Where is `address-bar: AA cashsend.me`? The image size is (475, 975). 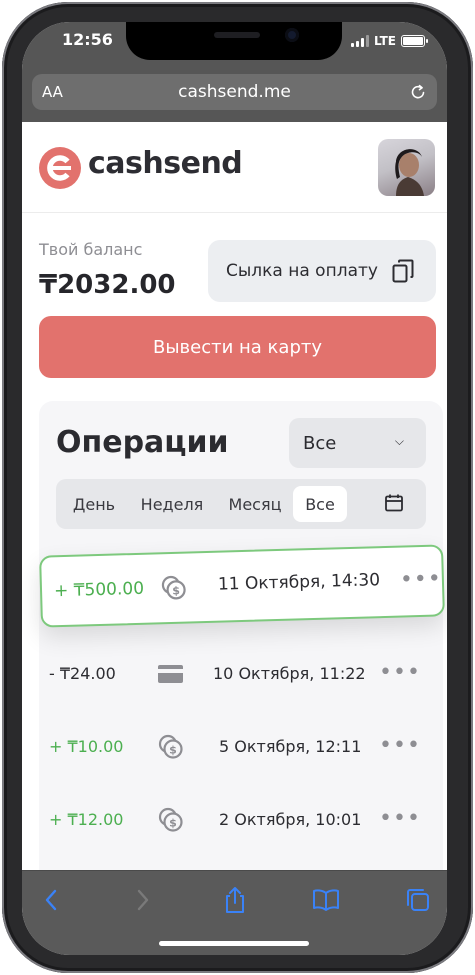 address-bar: AA cashsend.me is located at coordinates (234, 92).